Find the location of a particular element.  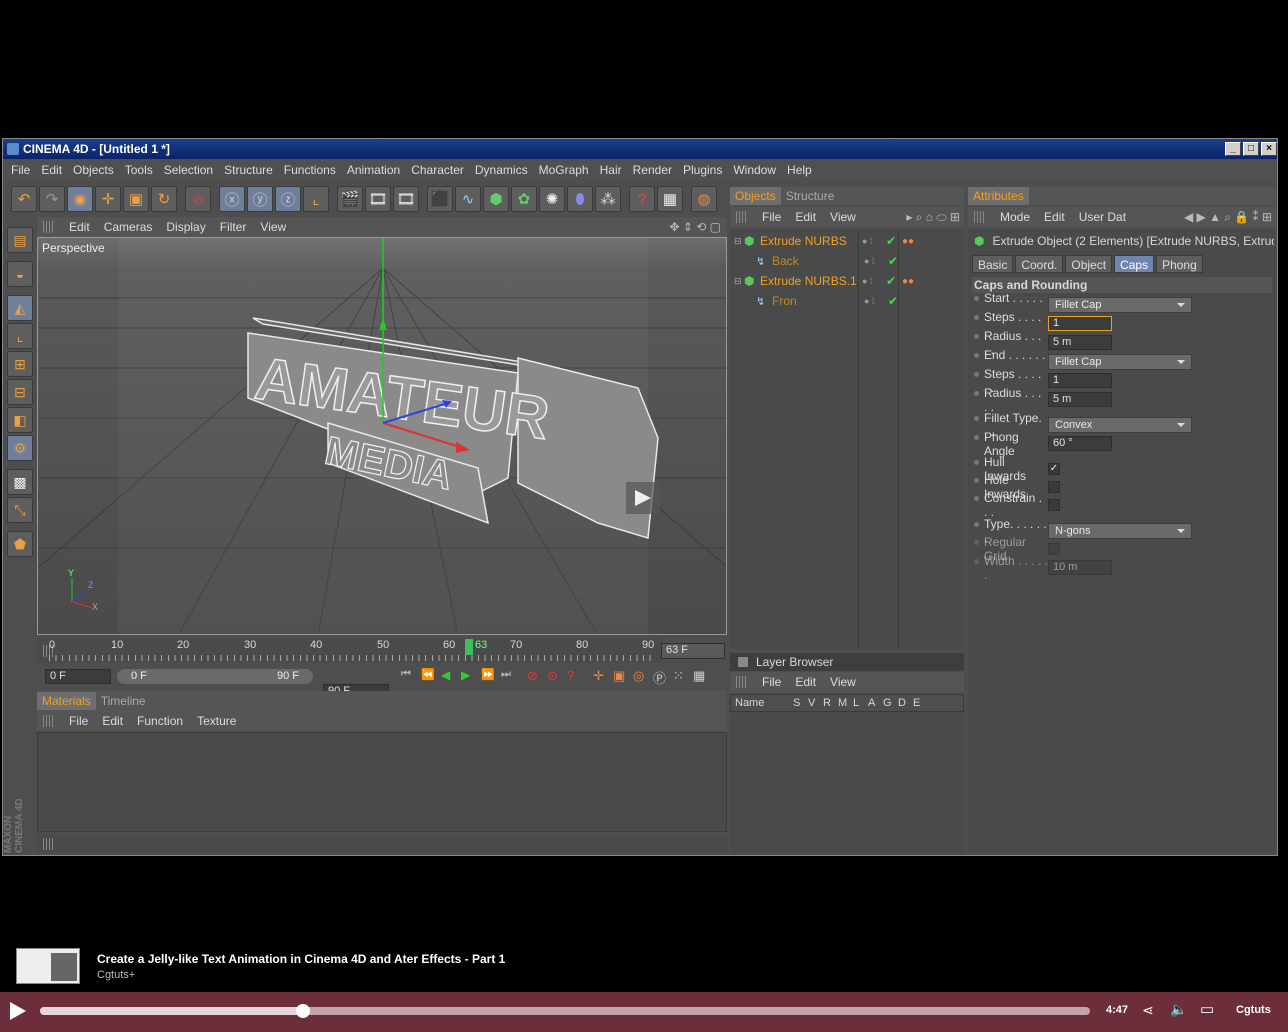

key-position-icon: ✛ is located at coordinates (602, 677).